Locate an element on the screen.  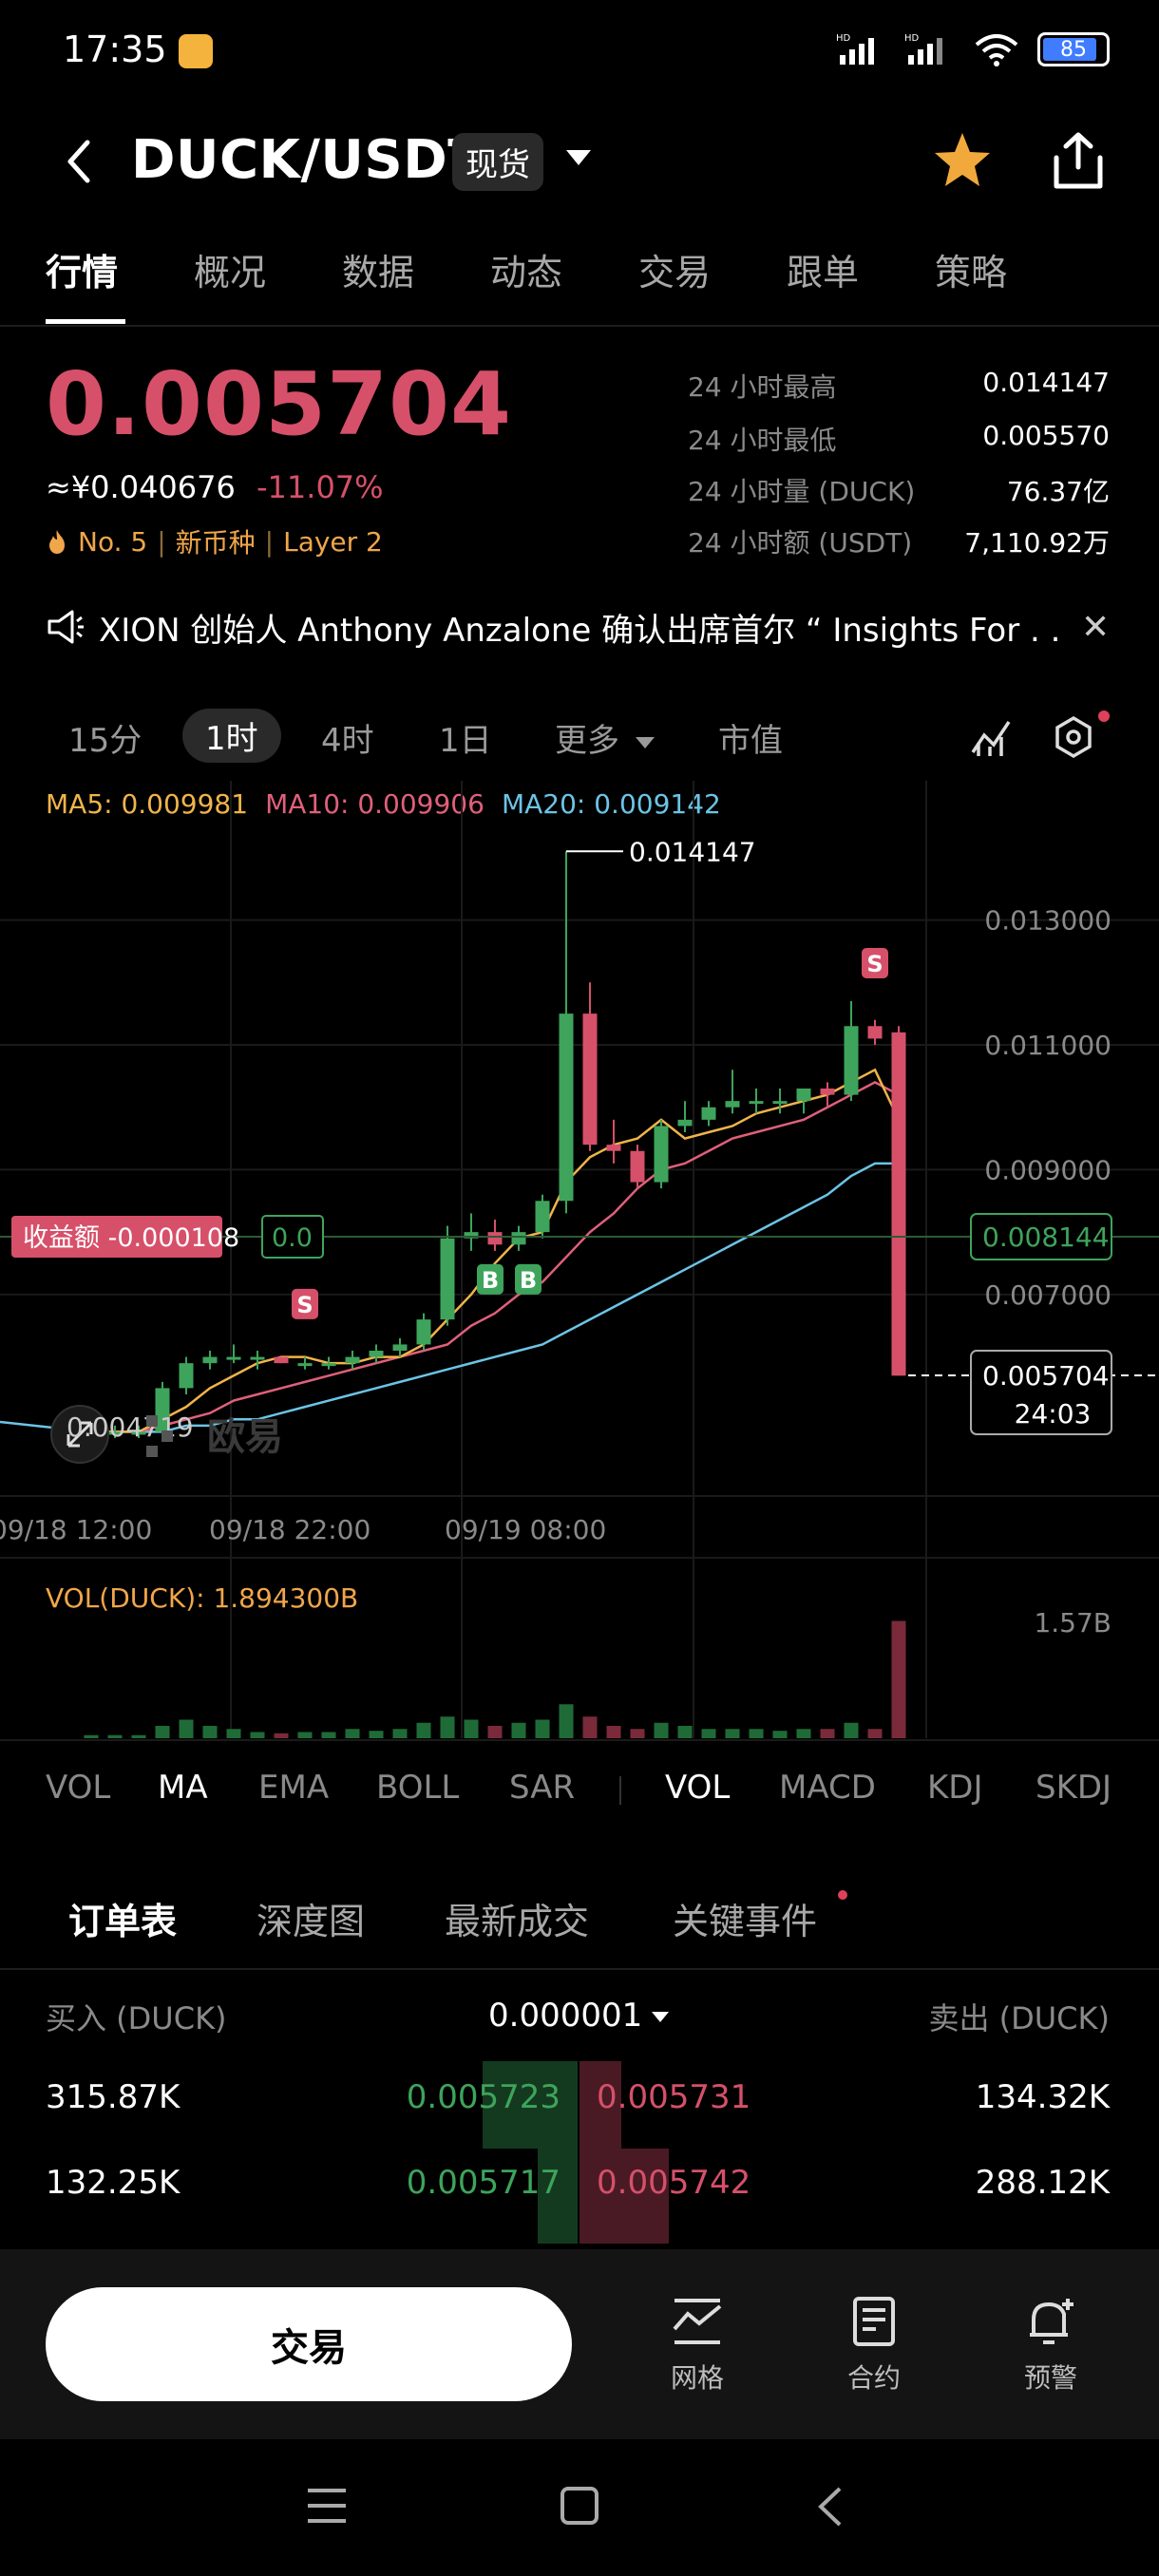
interval-4h: 4时 is located at coordinates (347, 737).